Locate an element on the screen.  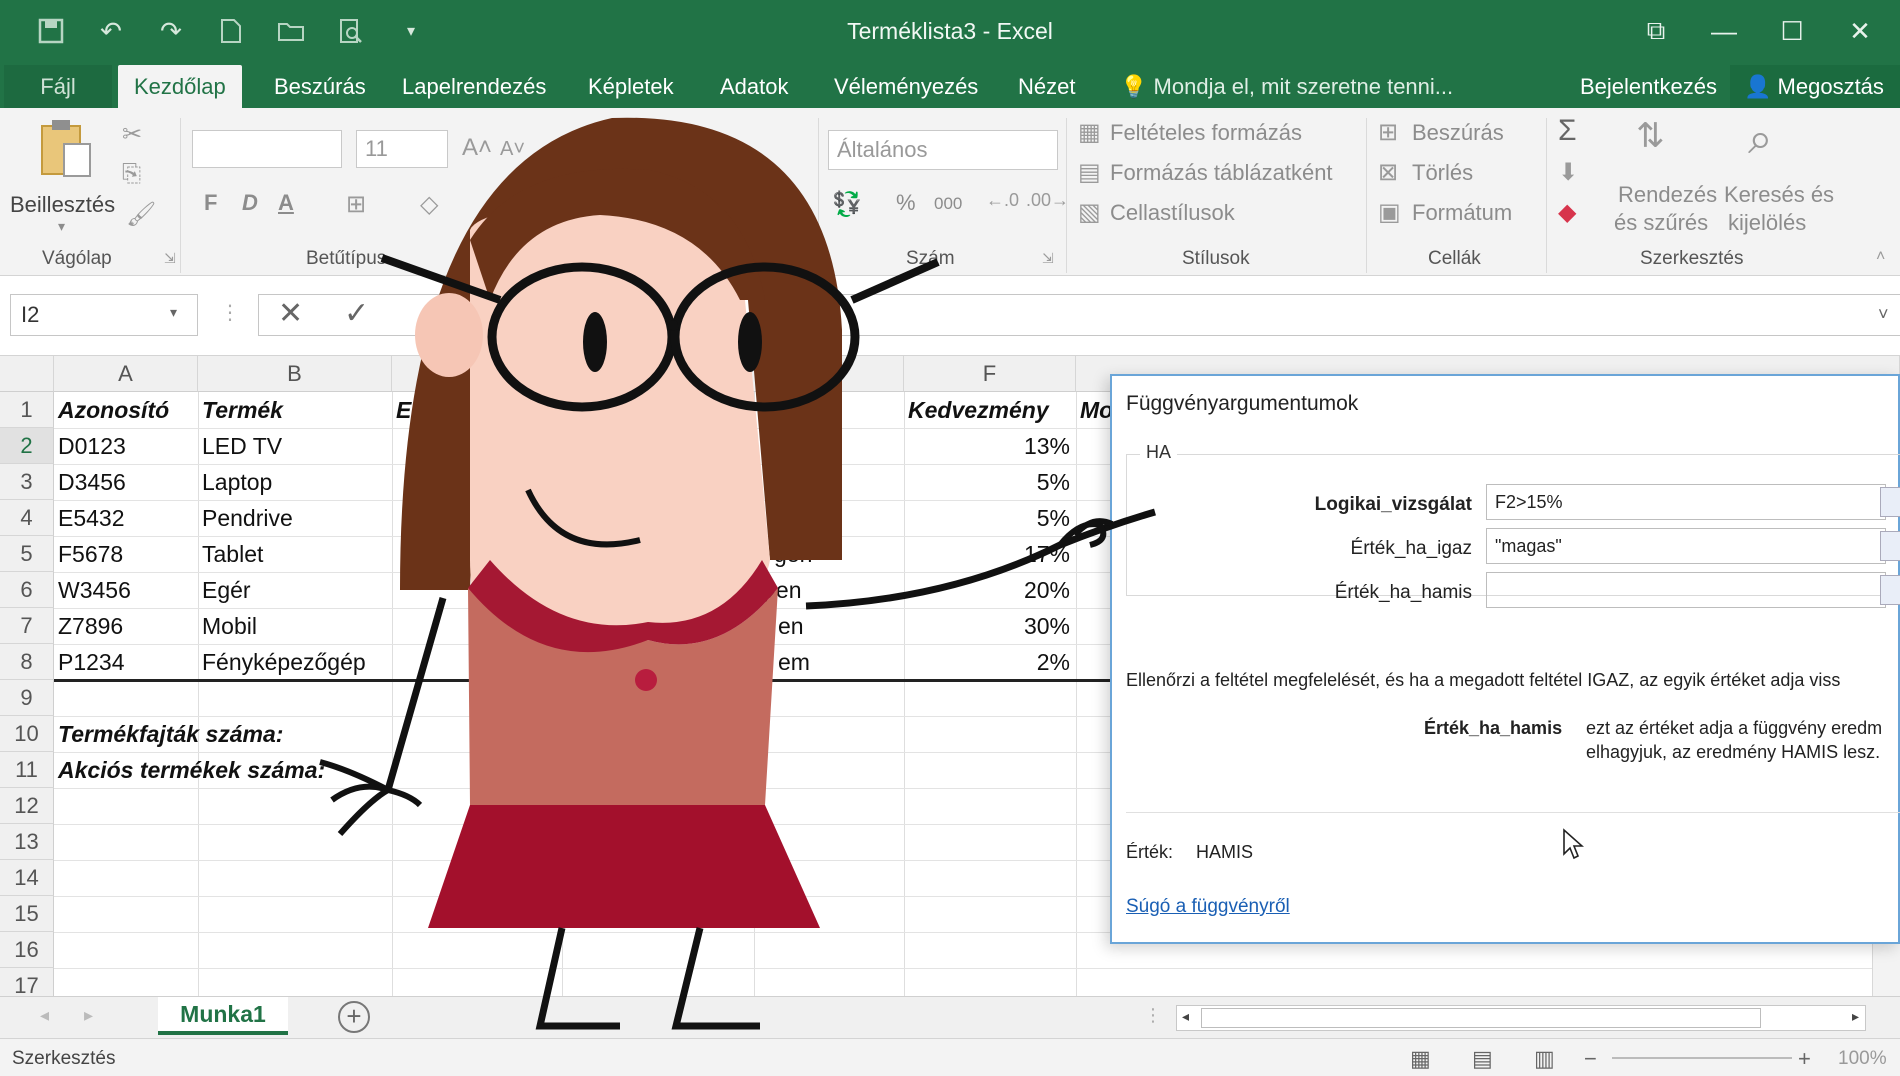
zoom-in-icon: + is located at coordinates (1804, 1059).